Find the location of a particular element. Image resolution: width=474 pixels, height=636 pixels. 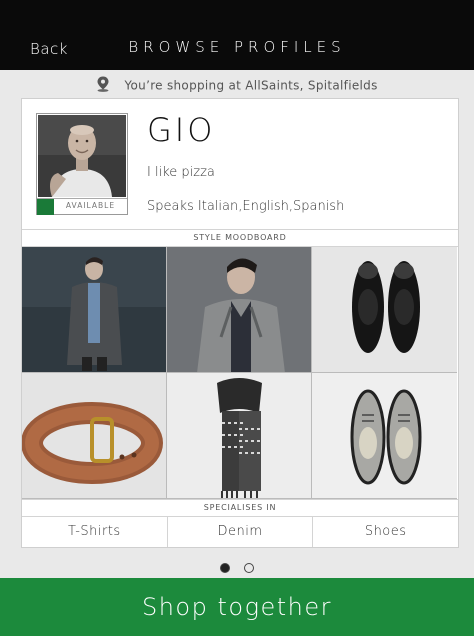

moodboard-knit-scarf is located at coordinates (239, 436).